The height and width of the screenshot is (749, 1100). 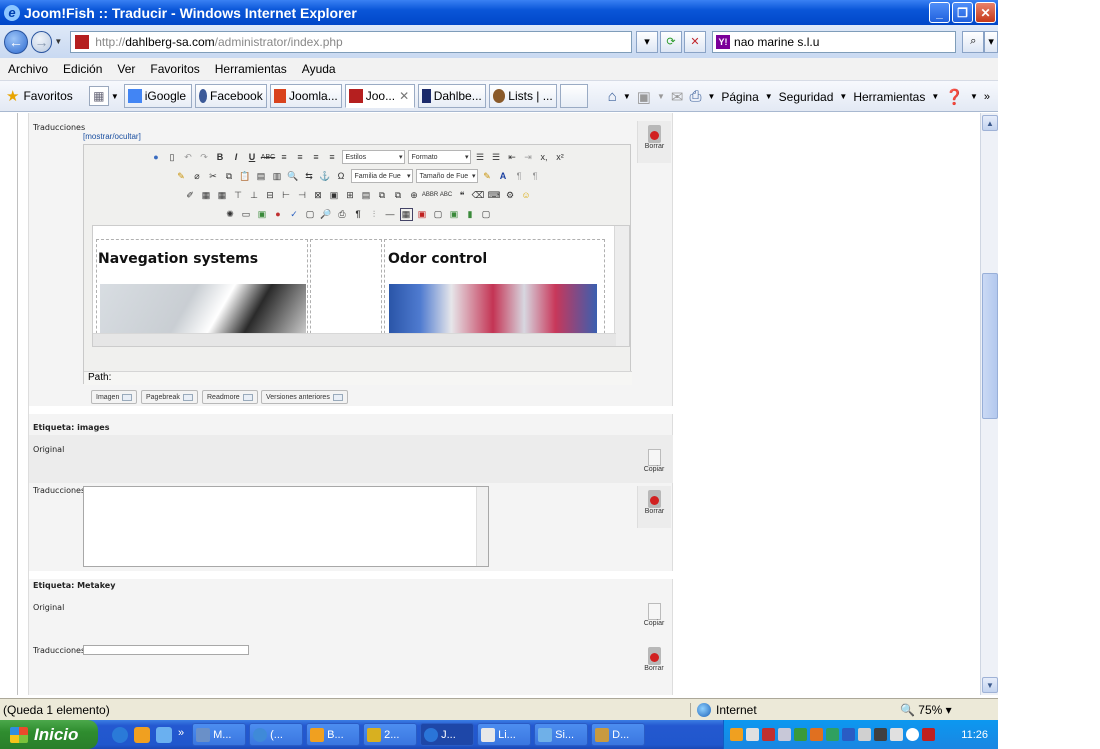 I want to click on restore-button: ❐, so click(x=962, y=12).